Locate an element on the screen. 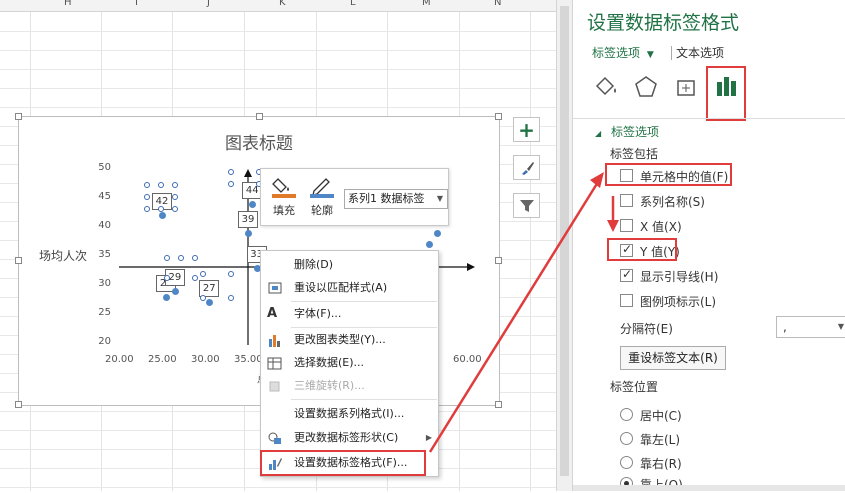 The height and width of the screenshot is (493, 845). x-axis-arrow is located at coordinates (471, 267).